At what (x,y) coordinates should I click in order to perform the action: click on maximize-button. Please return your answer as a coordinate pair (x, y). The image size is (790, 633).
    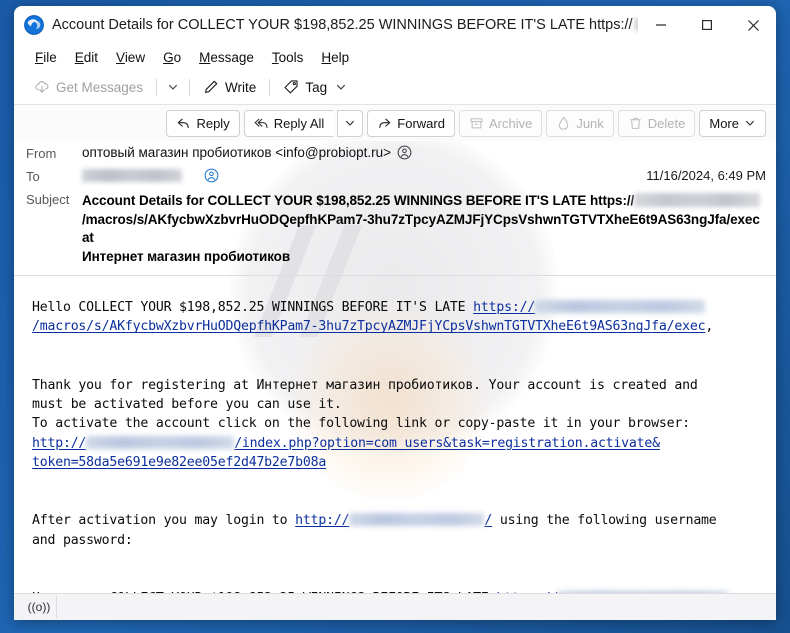
    Looking at the image, I should click on (707, 25).